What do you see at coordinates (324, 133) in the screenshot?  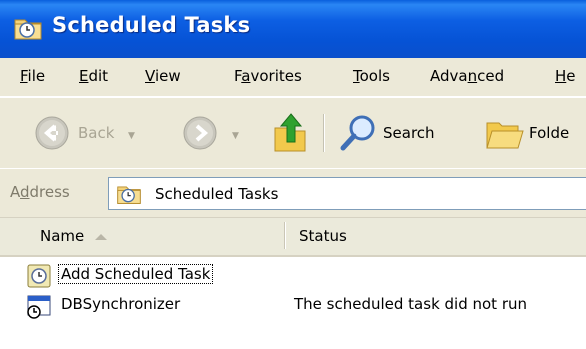 I see `toolbar-separator` at bounding box center [324, 133].